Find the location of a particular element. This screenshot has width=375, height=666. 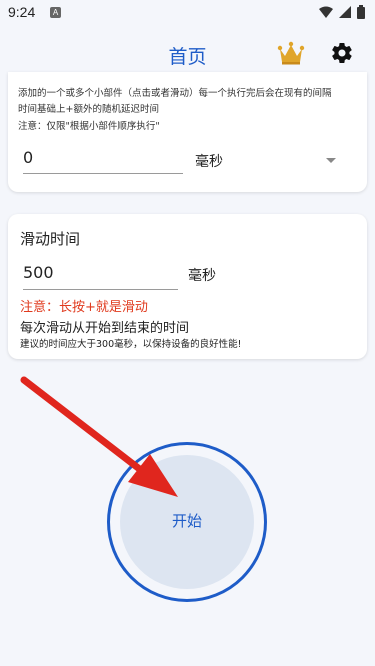

swipe-time-input: 500 is located at coordinates (38, 272).